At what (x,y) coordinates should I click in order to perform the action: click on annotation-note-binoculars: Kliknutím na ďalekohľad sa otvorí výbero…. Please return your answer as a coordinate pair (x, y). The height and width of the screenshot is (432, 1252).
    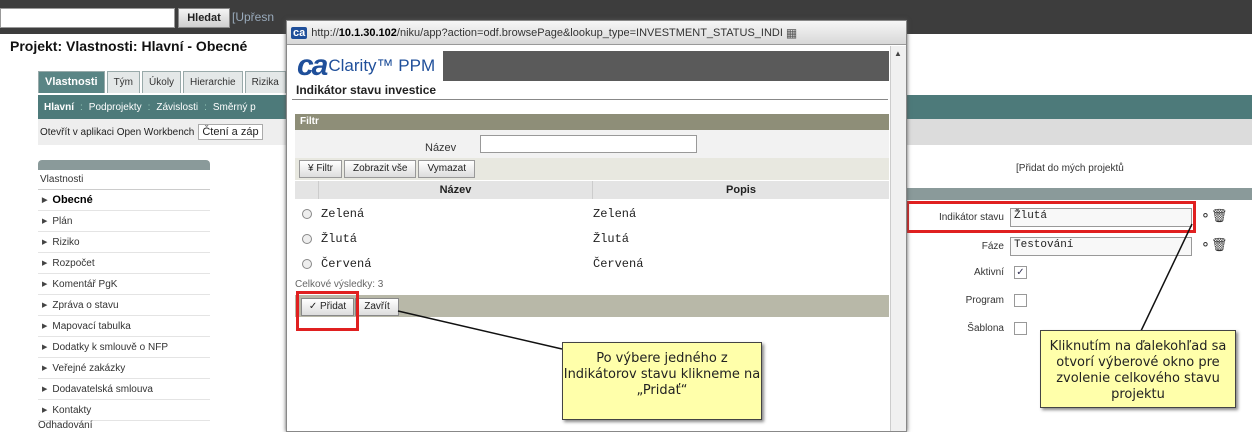
    Looking at the image, I should click on (1138, 369).